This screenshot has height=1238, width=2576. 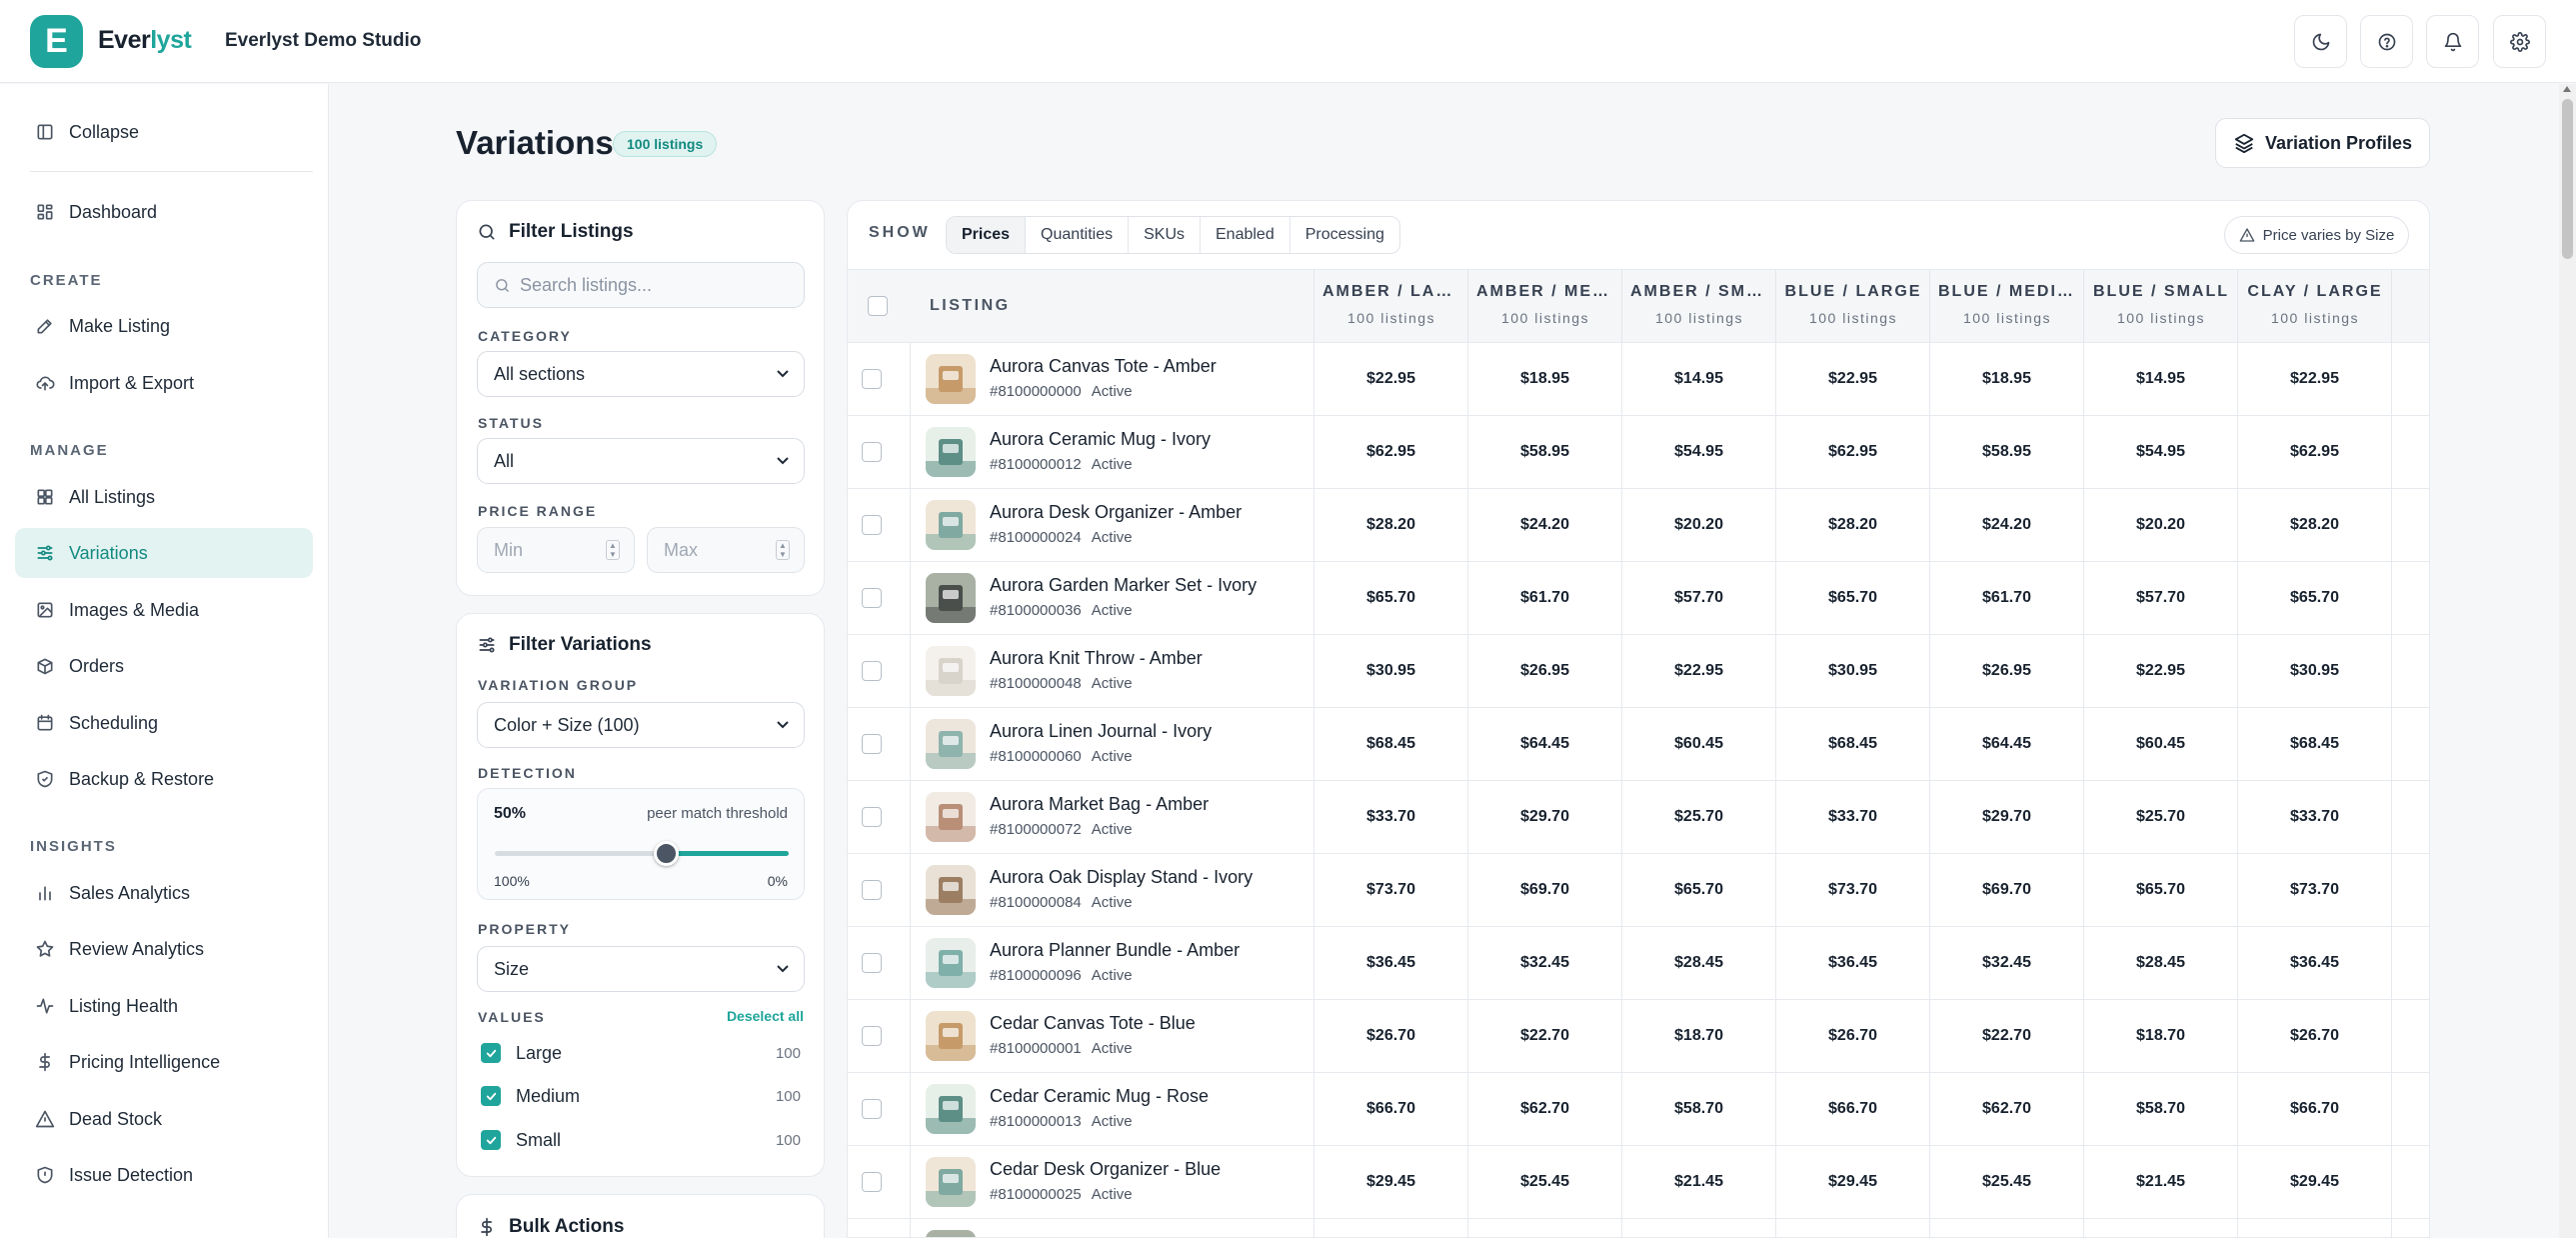 What do you see at coordinates (2006, 306) in the screenshot?
I see `variation-column-header: BLUE / MEDIUM 100 listings` at bounding box center [2006, 306].